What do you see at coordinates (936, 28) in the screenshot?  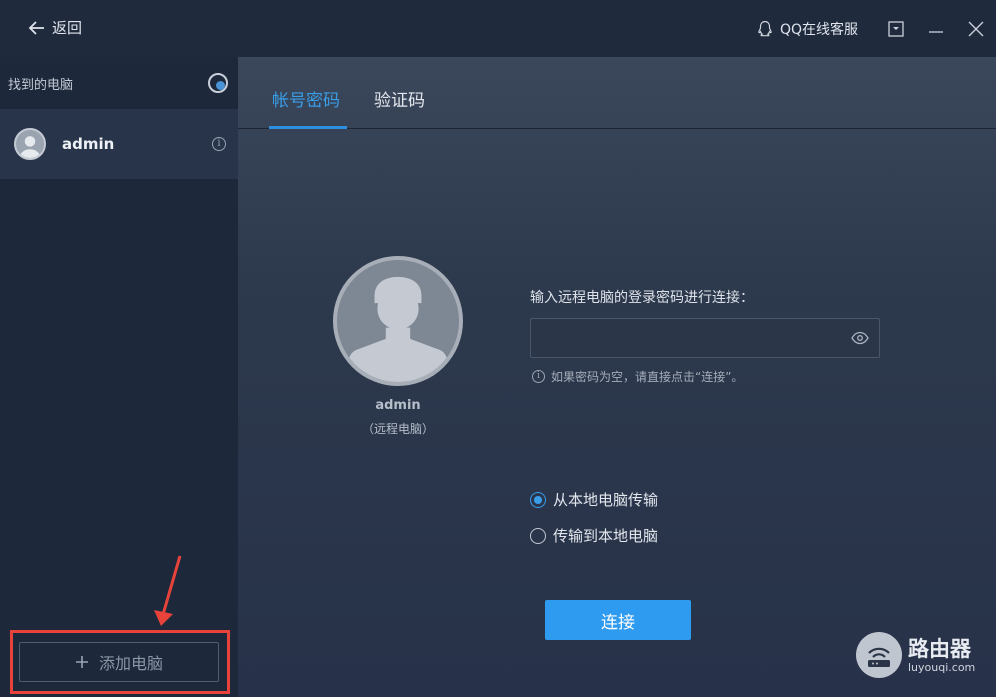 I see `minimize-button` at bounding box center [936, 28].